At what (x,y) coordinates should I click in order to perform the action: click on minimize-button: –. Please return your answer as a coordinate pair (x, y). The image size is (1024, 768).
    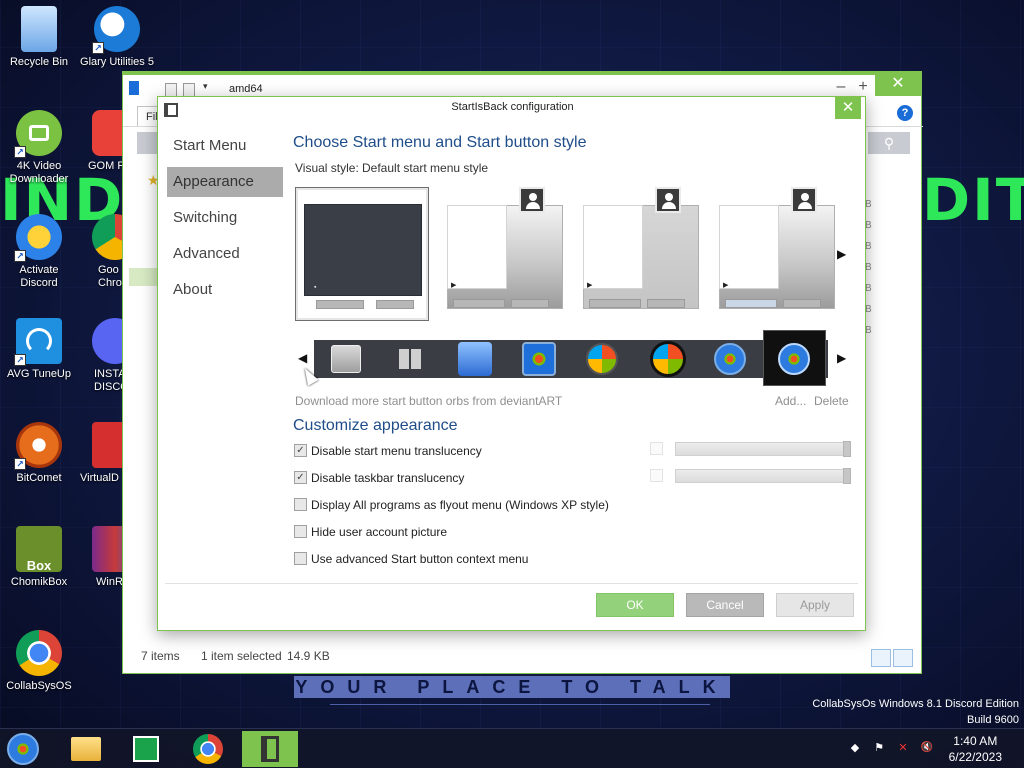
    Looking at the image, I should click on (841, 87).